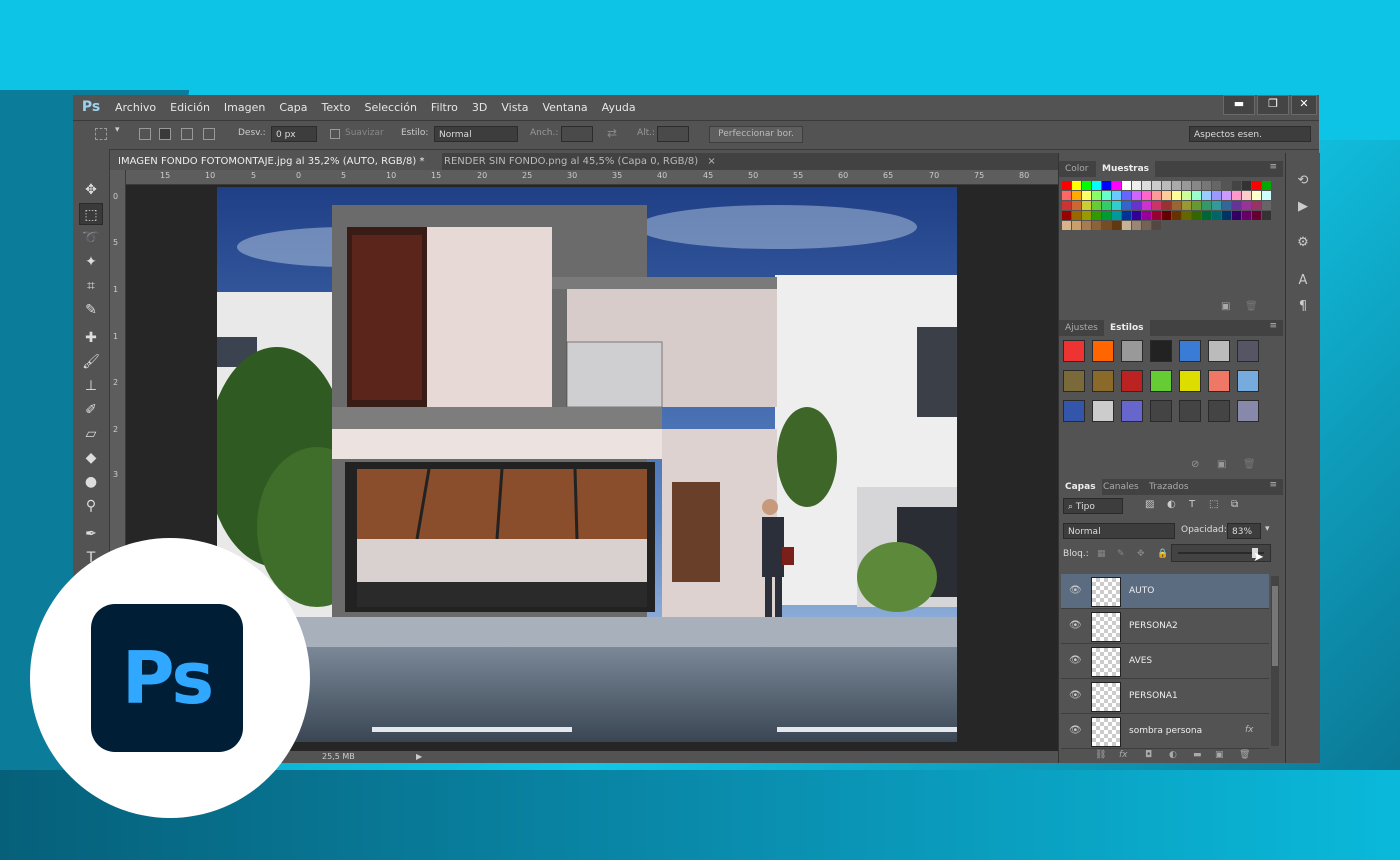  I want to click on menu-filtro: Filtro, so click(445, 107).